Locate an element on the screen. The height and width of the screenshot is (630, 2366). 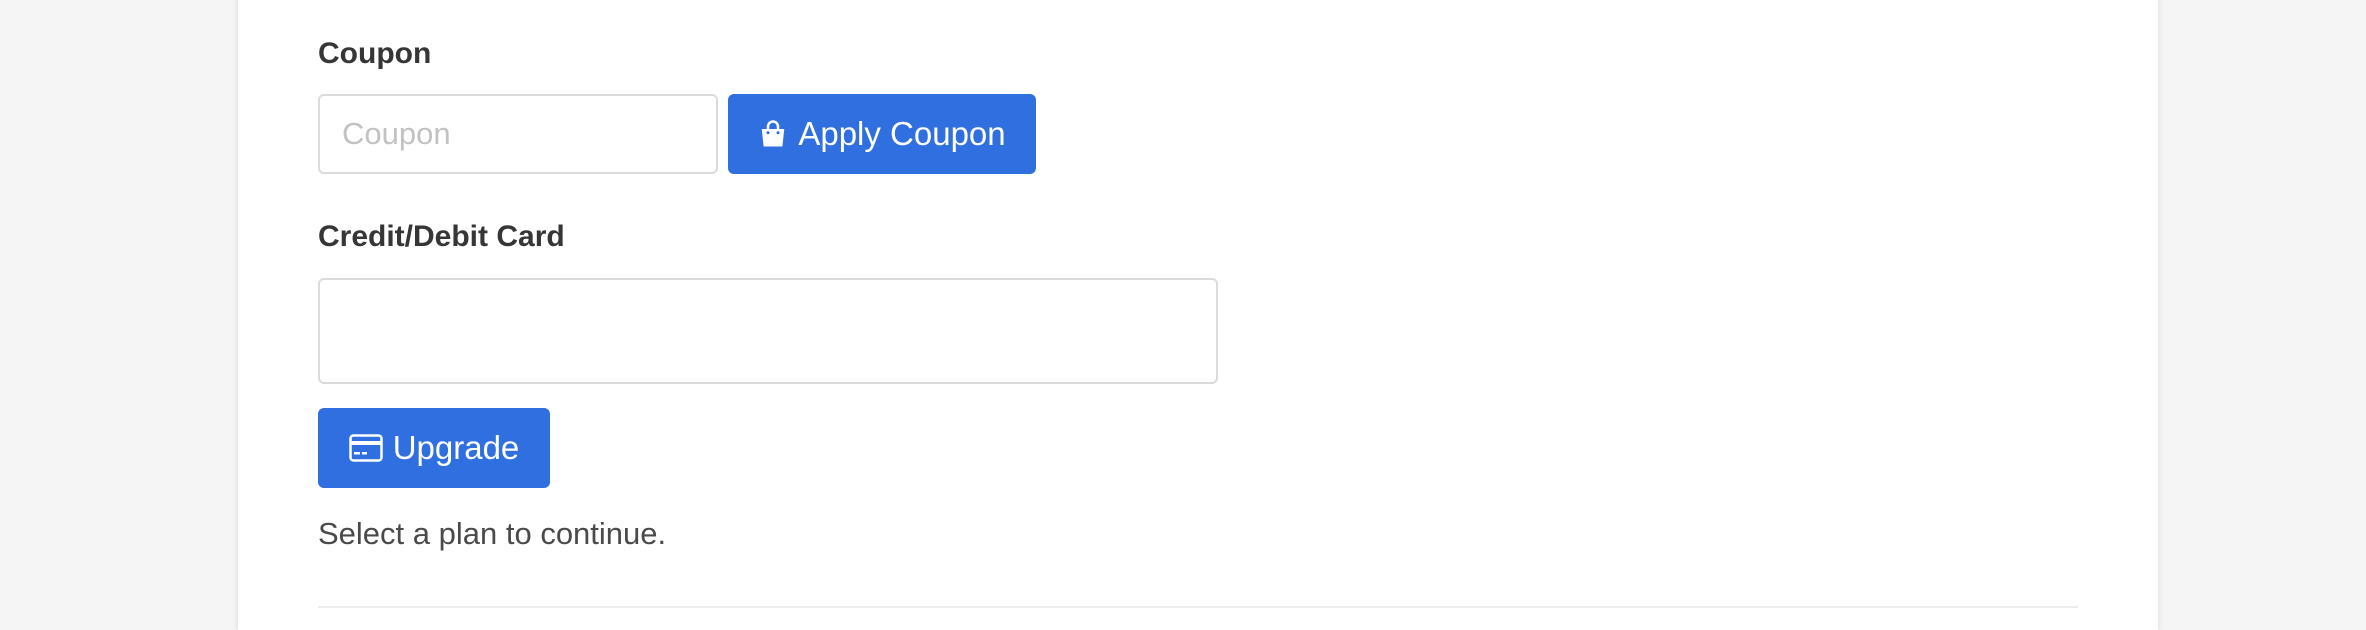
card-label: Credit/Debit Card is located at coordinates (441, 236).